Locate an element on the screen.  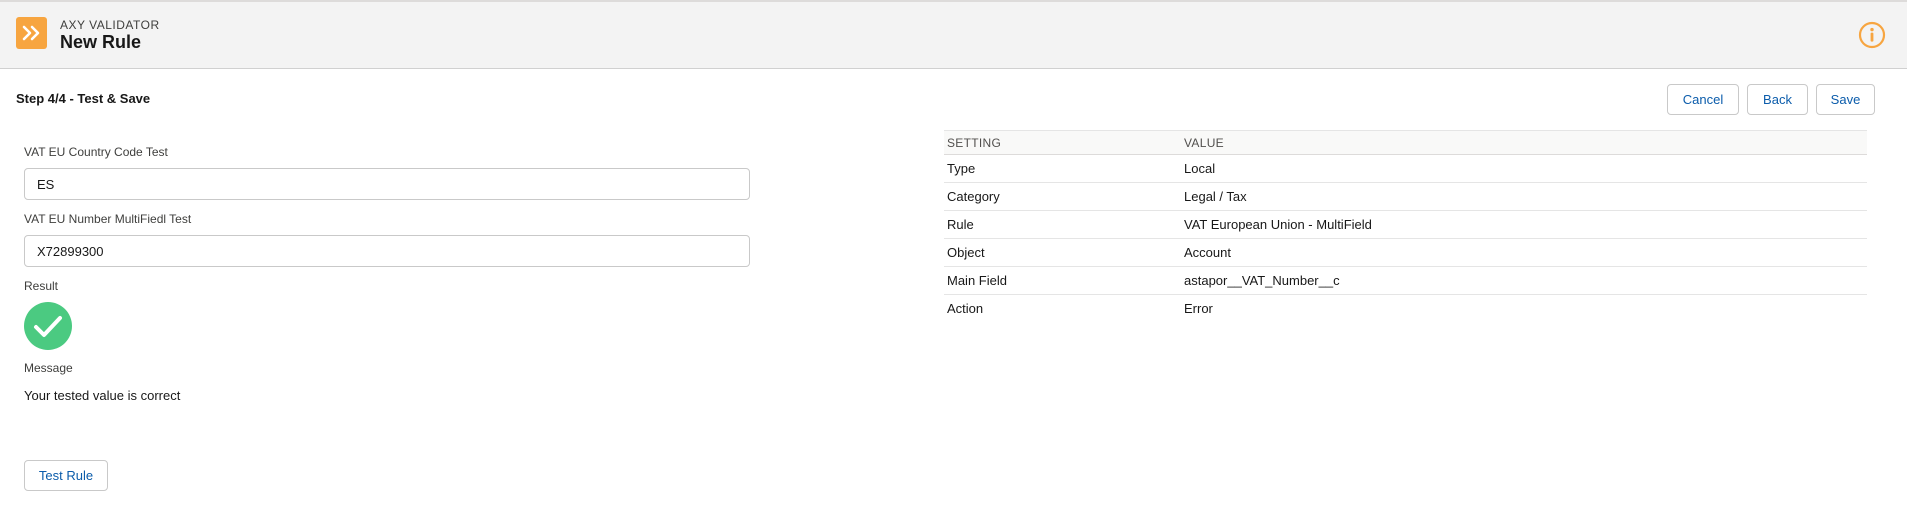
setting-name: Rule is located at coordinates (1062, 224).